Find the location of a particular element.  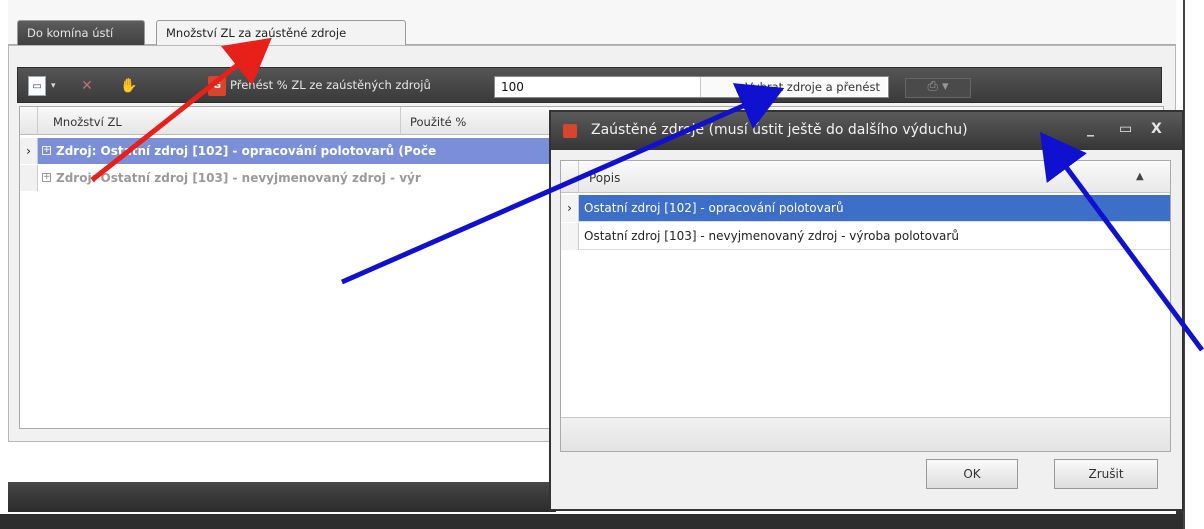

tab-mnozstvi-zl: Množství ZL za zaústěné zdroje is located at coordinates (281, 33).